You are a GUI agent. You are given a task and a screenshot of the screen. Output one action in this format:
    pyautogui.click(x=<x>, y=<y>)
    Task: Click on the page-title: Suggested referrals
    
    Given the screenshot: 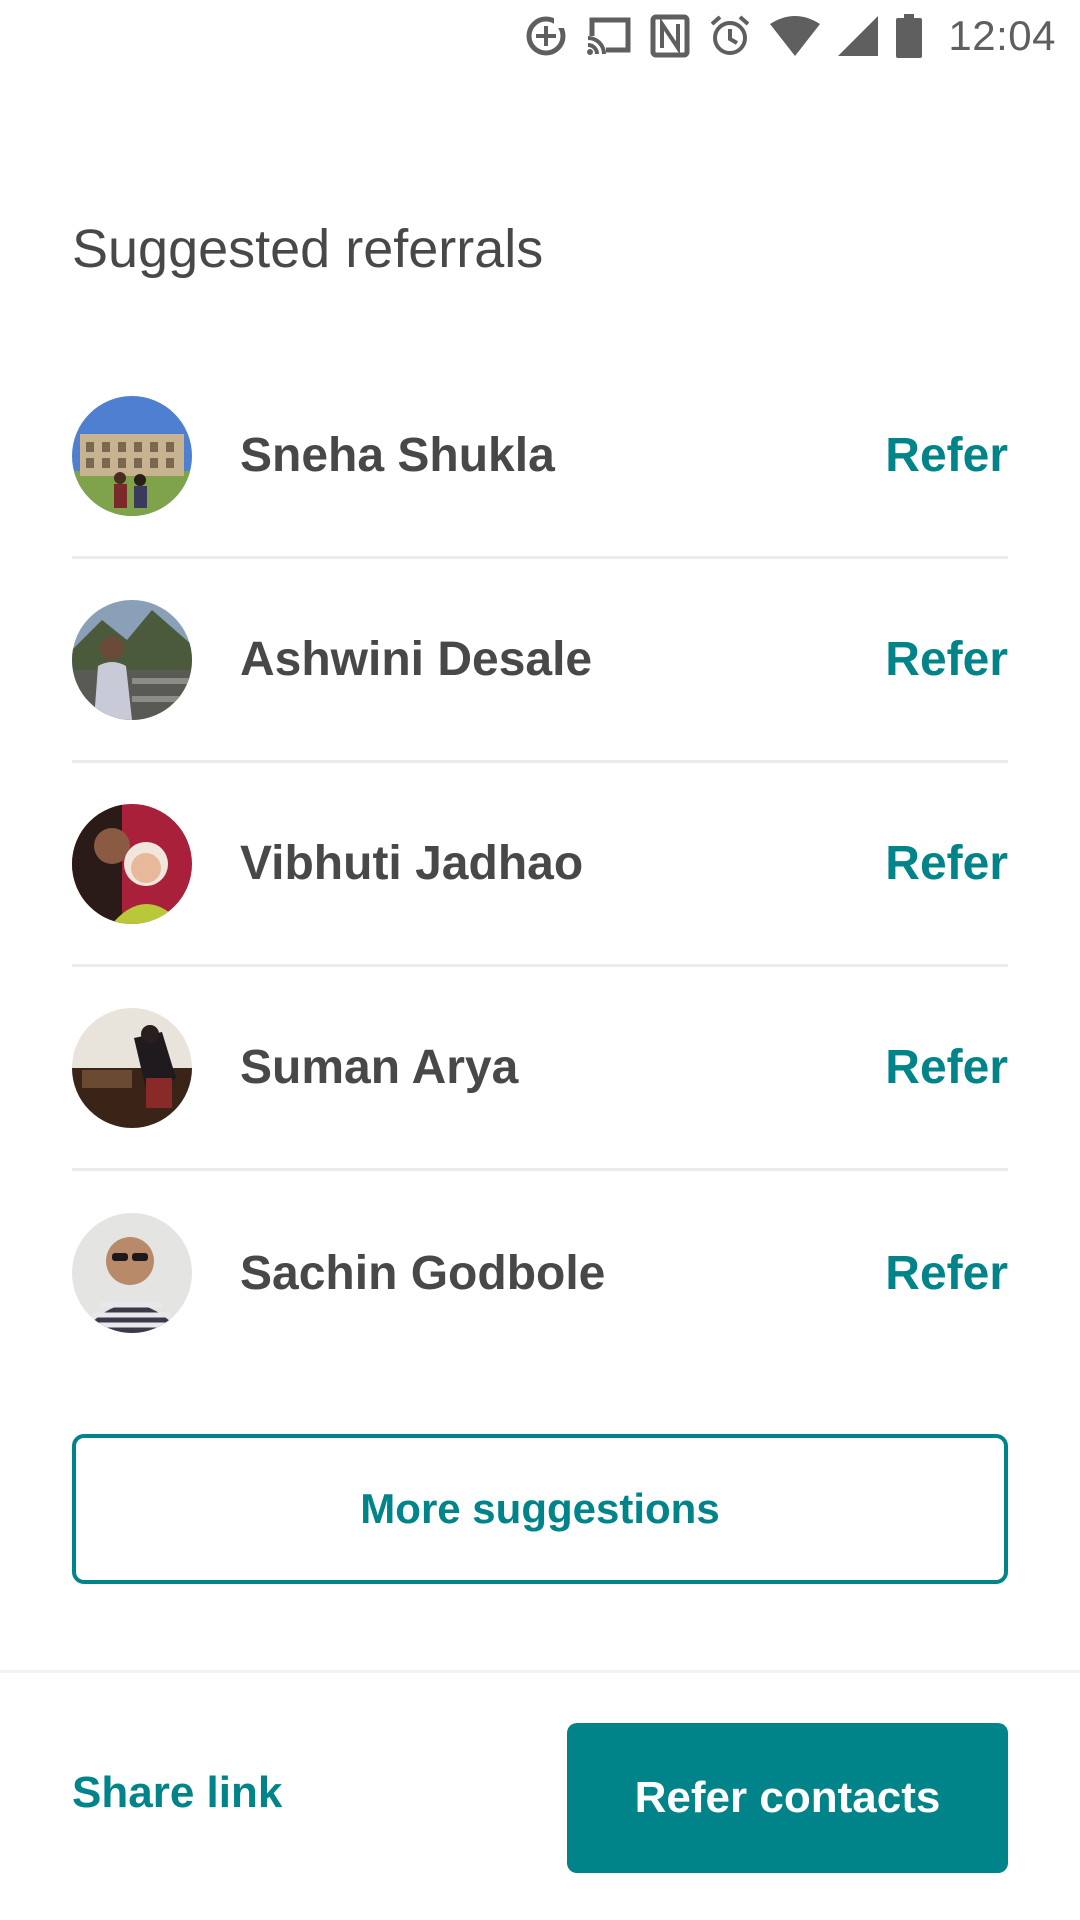 What is the action you would take?
    pyautogui.click(x=308, y=249)
    